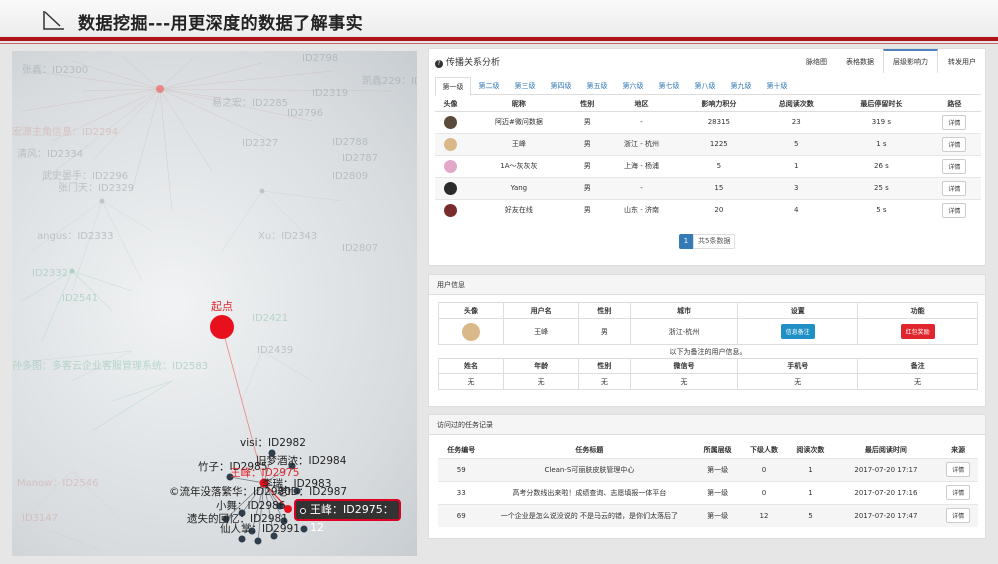 The image size is (998, 564). I want to click on col-header: 总阅读次数, so click(796, 104).